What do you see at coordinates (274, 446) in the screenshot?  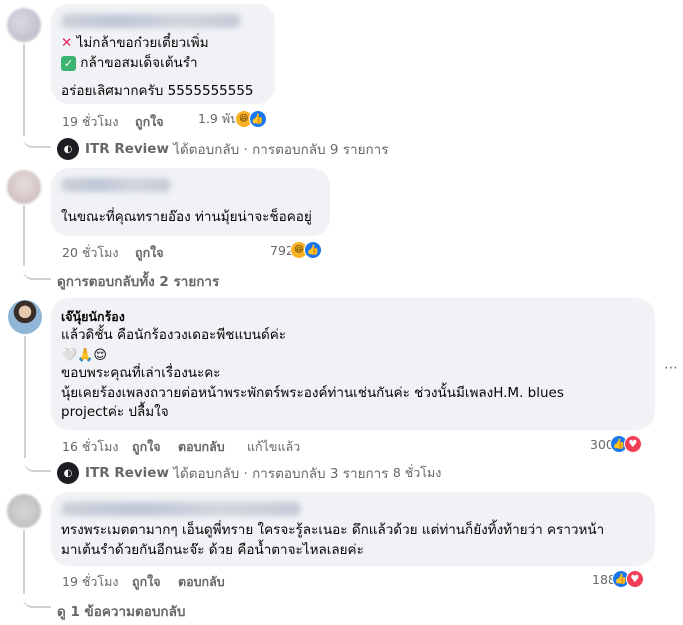 I see `edited-label: แก้ไขแล้ว` at bounding box center [274, 446].